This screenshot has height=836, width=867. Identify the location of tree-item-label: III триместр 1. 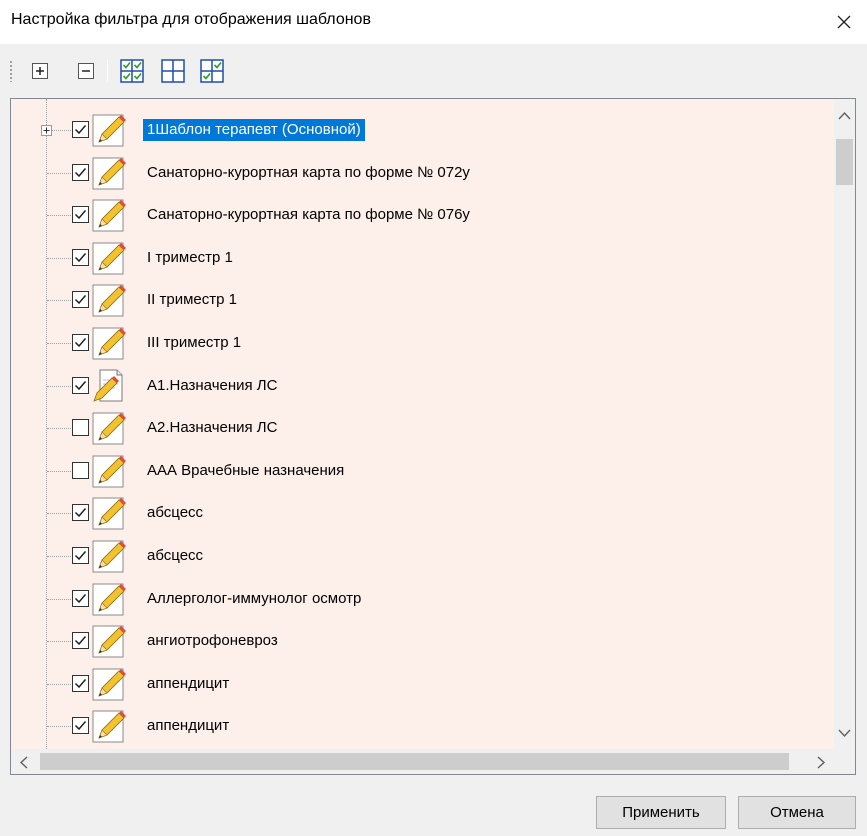
(194, 343).